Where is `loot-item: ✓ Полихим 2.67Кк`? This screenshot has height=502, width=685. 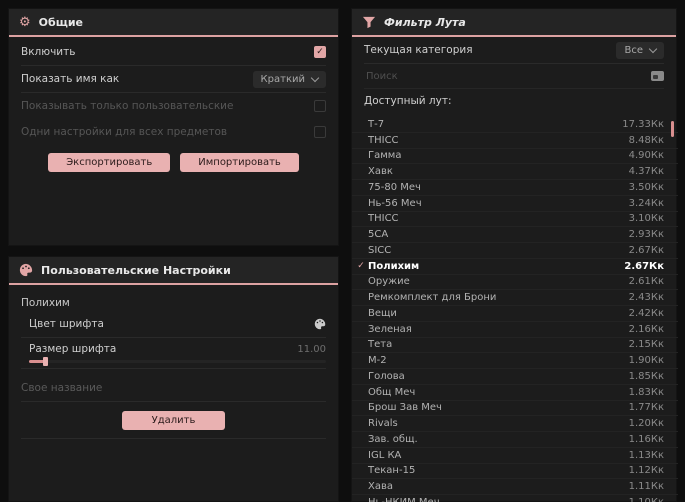 loot-item: ✓ Полихим 2.67Кк is located at coordinates (515, 267).